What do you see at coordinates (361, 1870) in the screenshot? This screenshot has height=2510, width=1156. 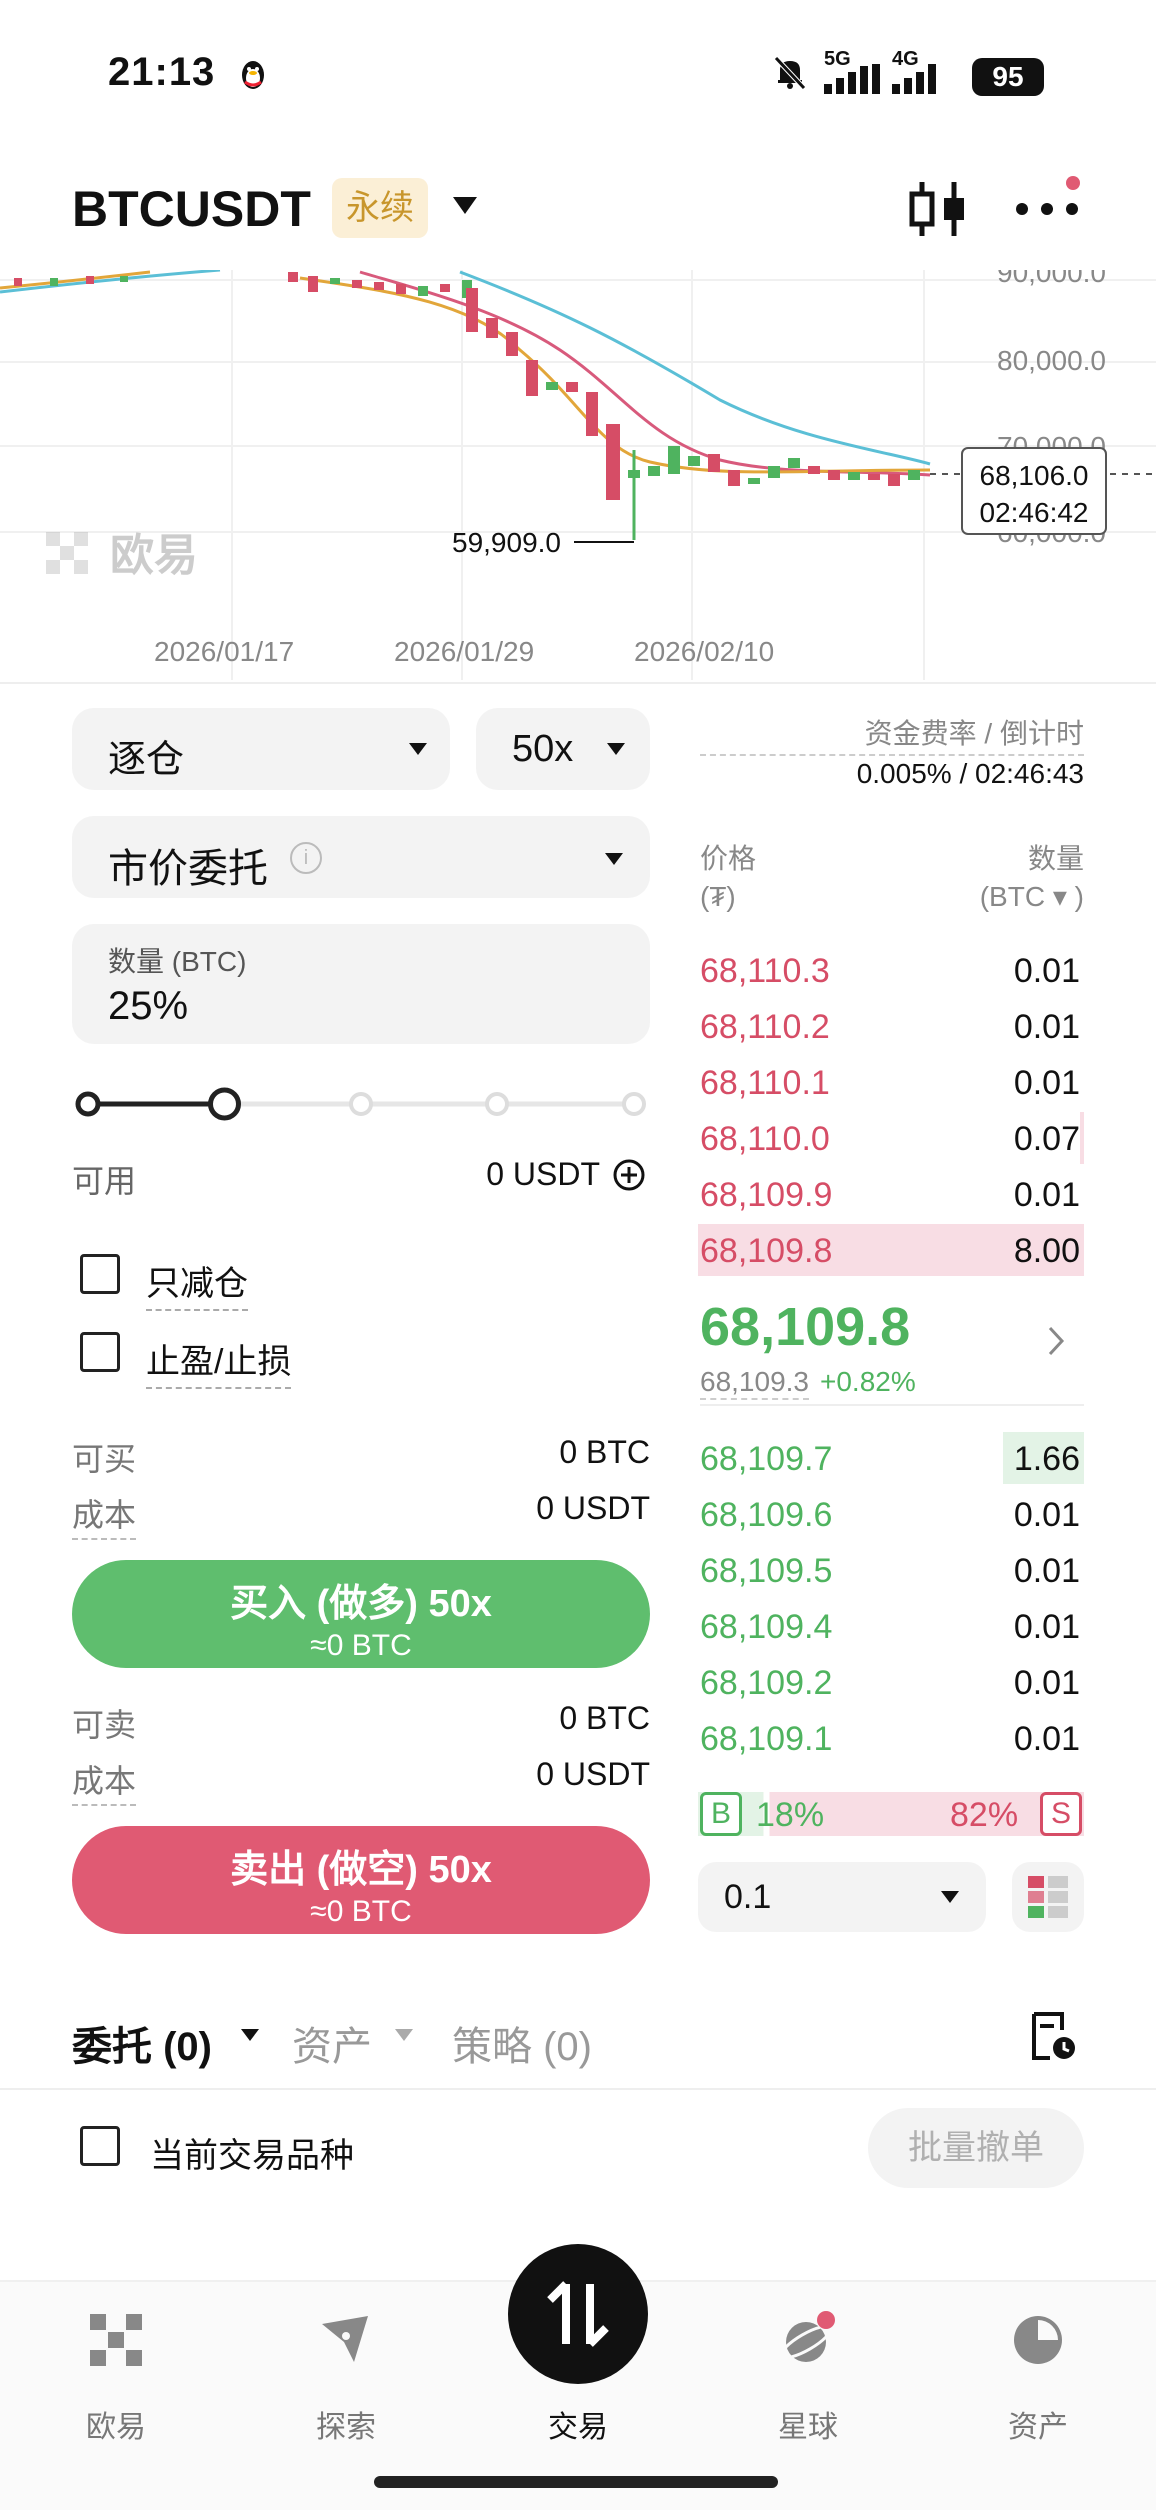 I see `sell-button-label: 卖出 (做空) 50x` at bounding box center [361, 1870].